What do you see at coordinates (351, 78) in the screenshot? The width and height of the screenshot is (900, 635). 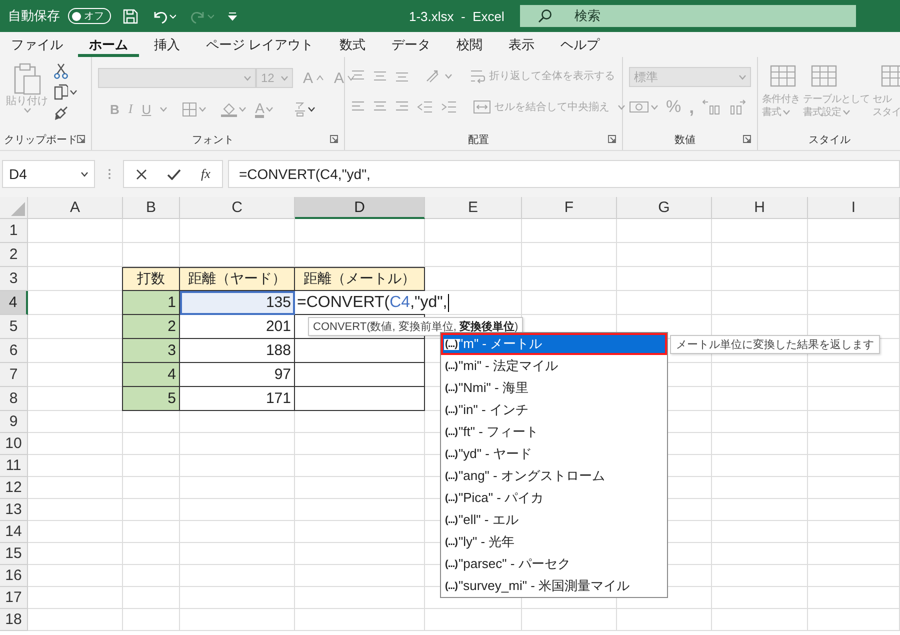 I see `down-caret-icon` at bounding box center [351, 78].